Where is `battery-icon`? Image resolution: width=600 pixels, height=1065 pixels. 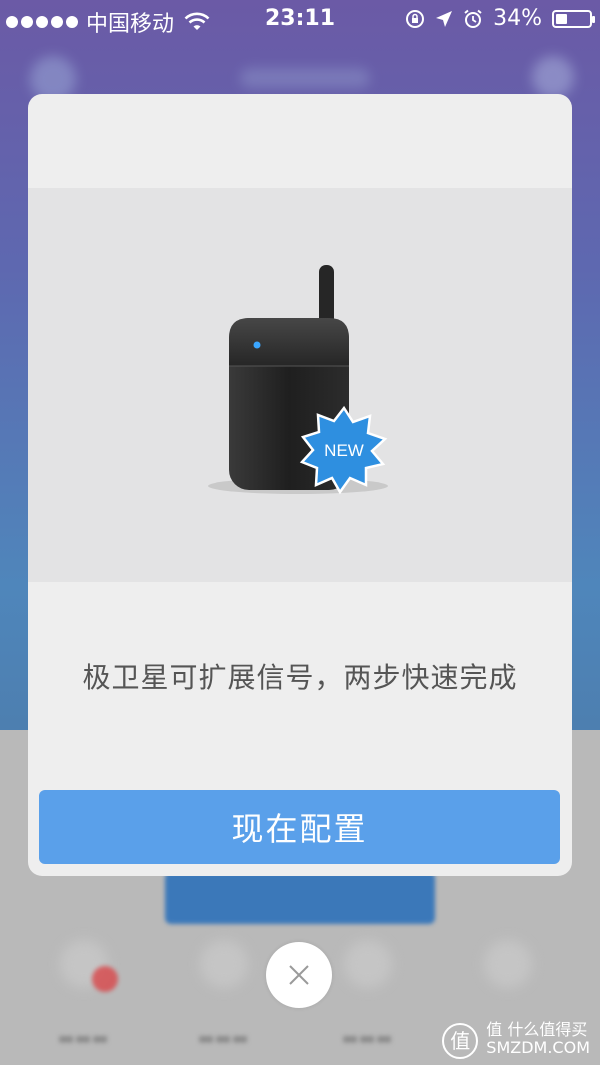 battery-icon is located at coordinates (573, 18).